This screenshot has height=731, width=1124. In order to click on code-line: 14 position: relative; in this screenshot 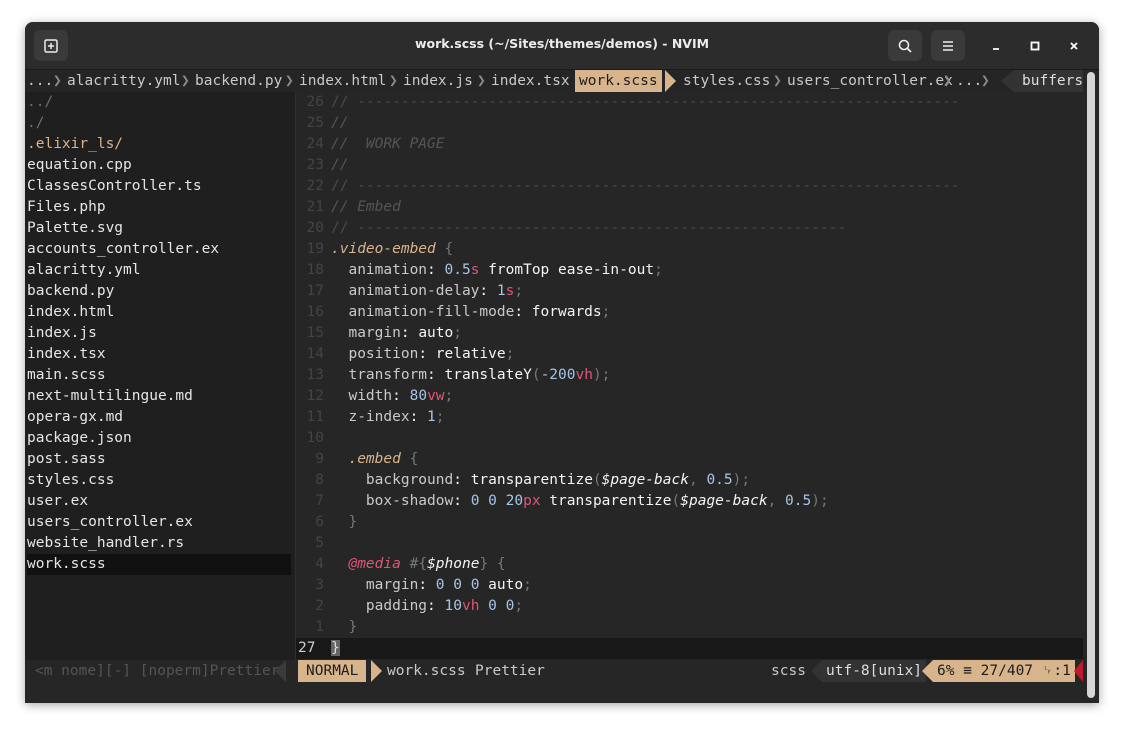, I will do `click(410, 354)`.